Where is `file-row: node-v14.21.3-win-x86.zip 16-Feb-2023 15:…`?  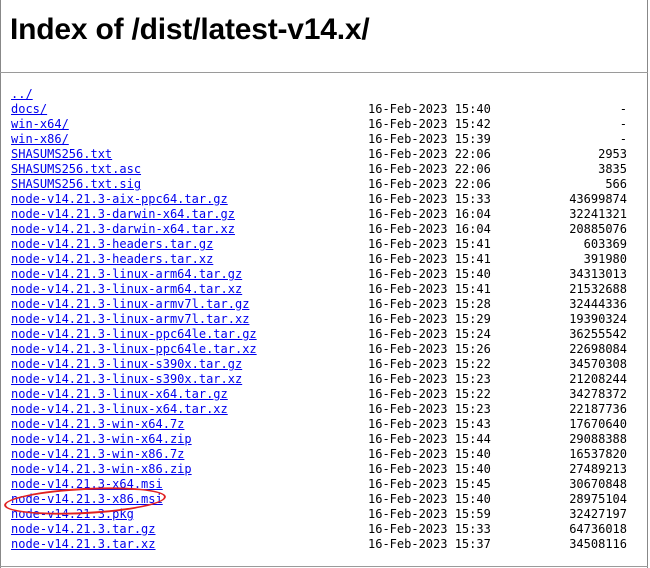
file-row: node-v14.21.3-win-x86.zip 16-Feb-2023 15:… is located at coordinates (321, 469).